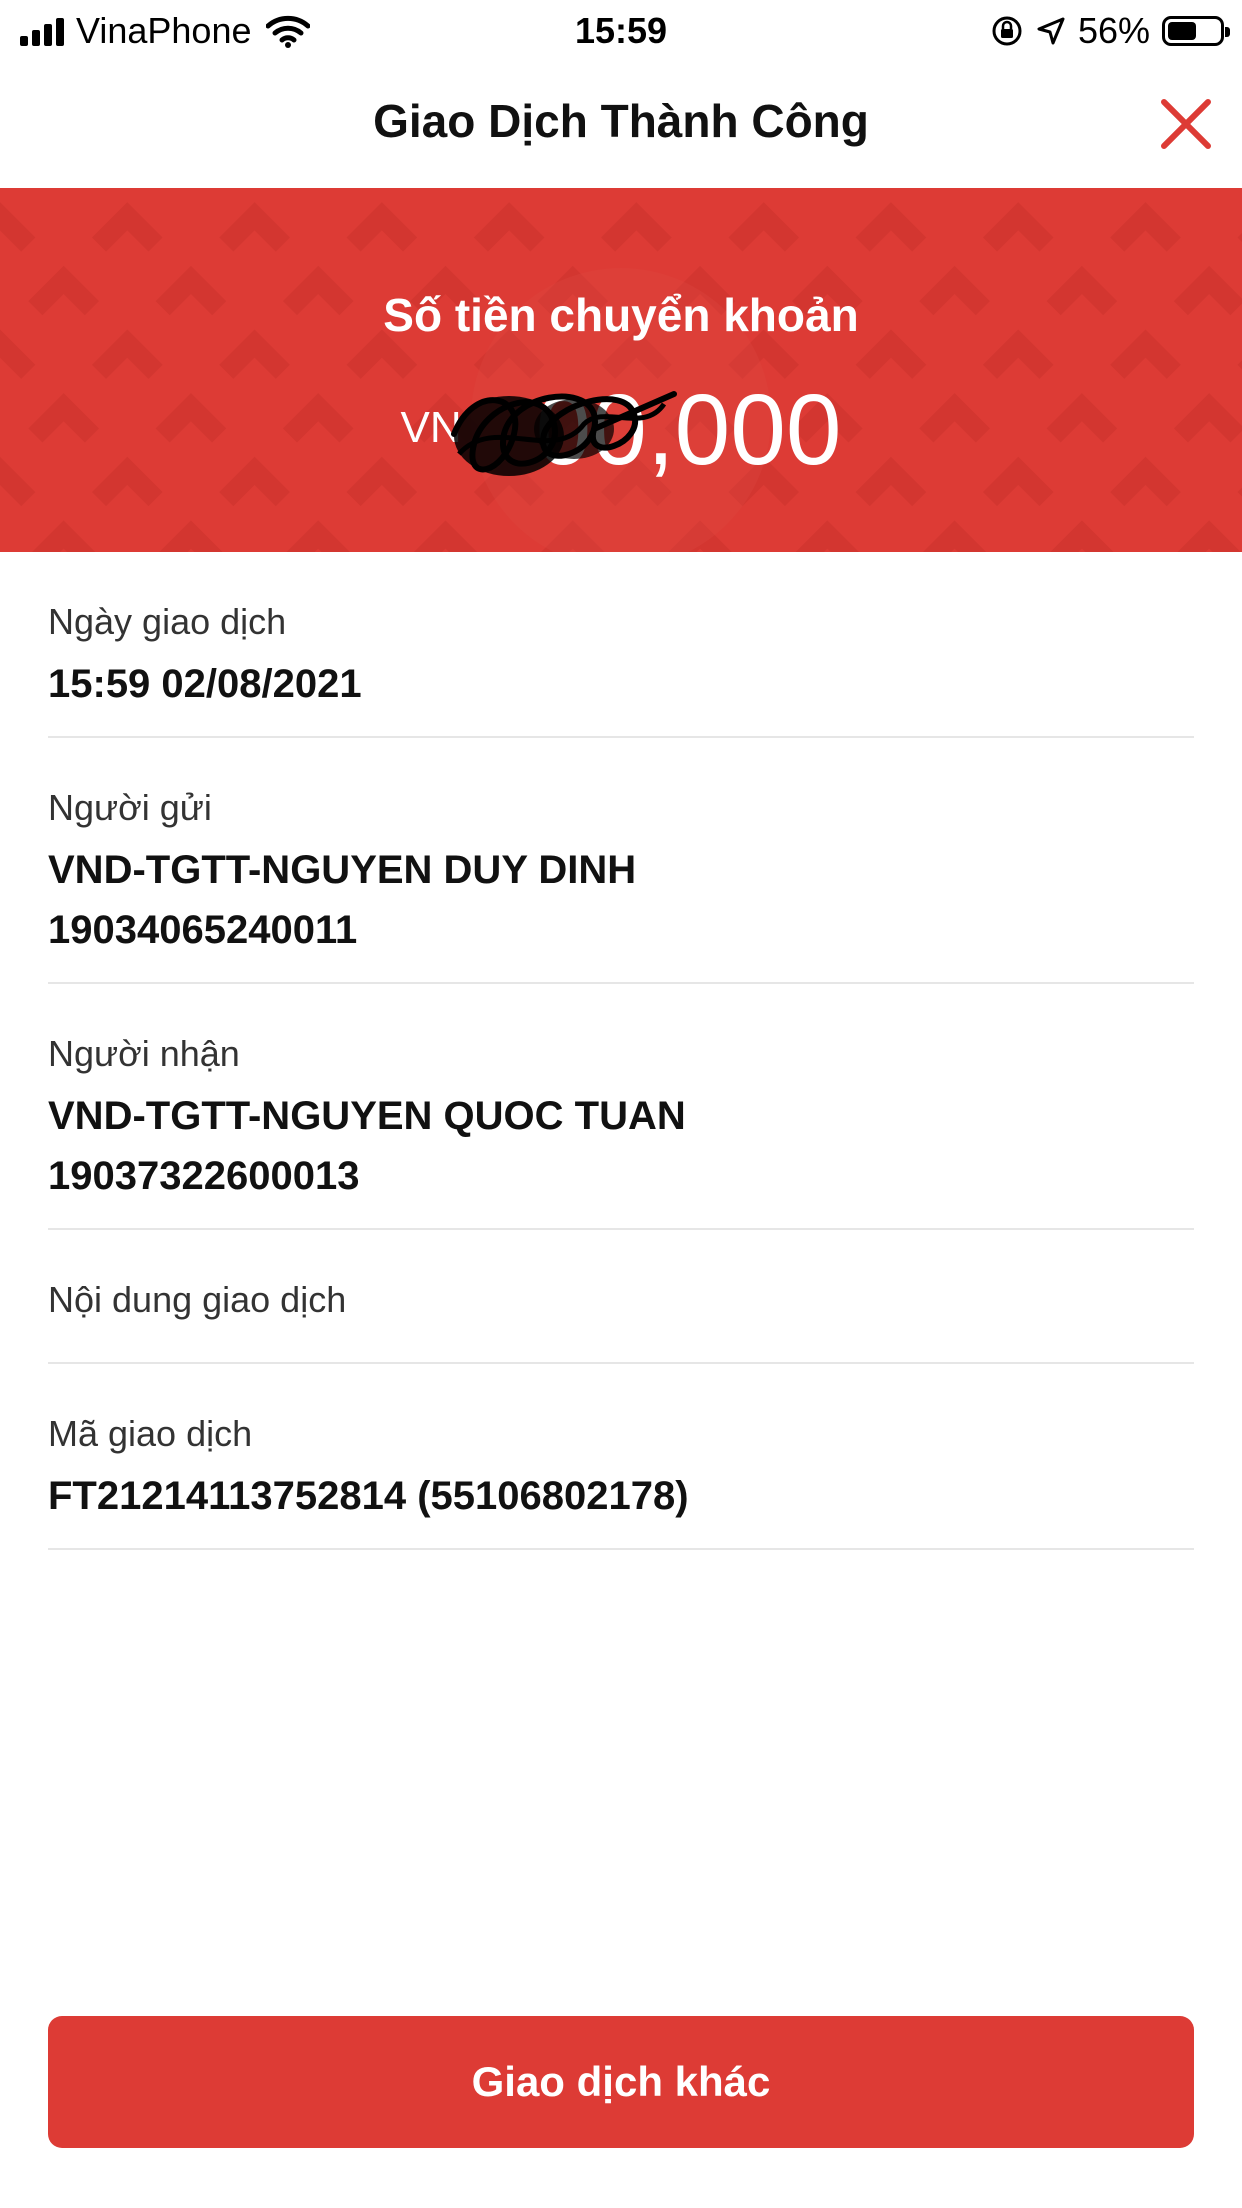 The image size is (1242, 2208). What do you see at coordinates (1051, 31) in the screenshot?
I see `location-icon` at bounding box center [1051, 31].